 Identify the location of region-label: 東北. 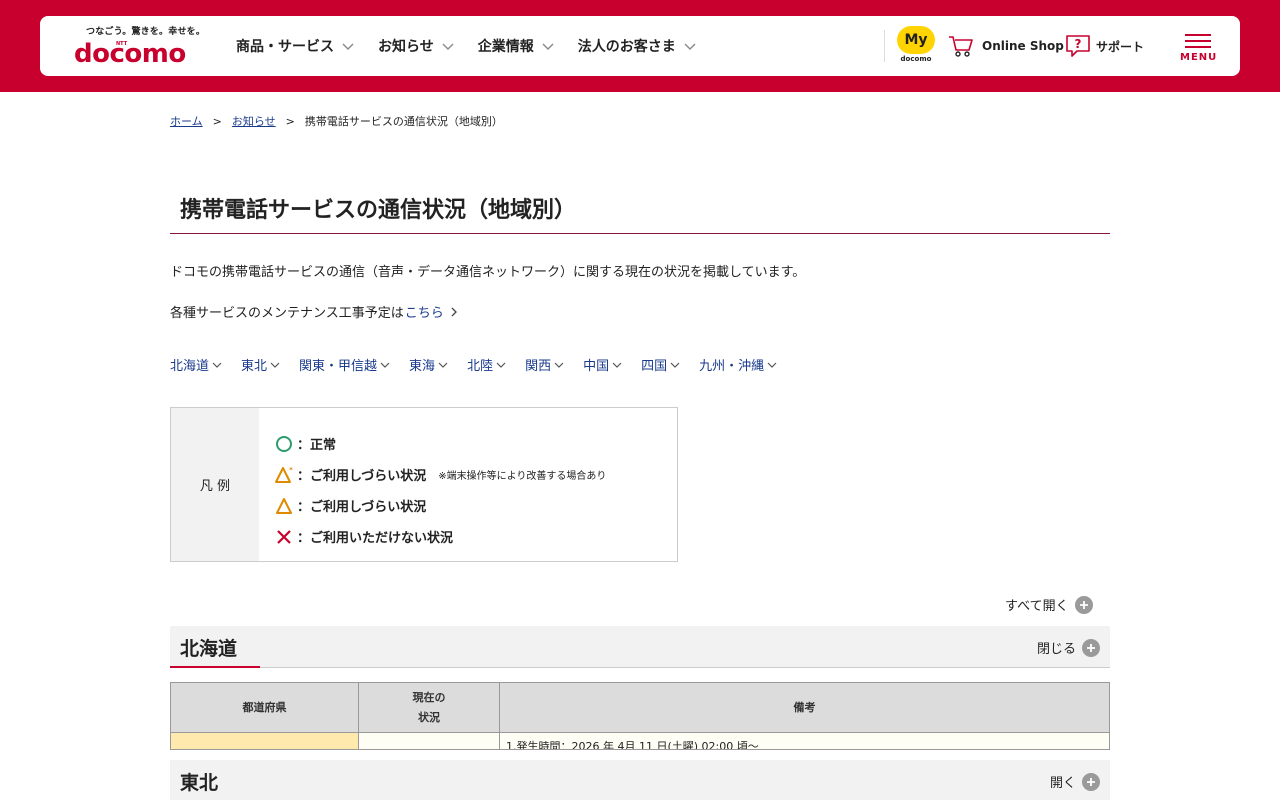
(254, 366).